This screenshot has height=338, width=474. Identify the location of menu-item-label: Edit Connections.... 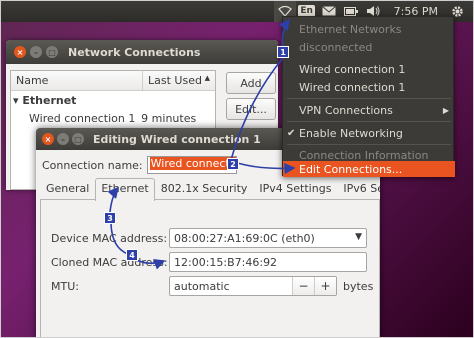
(351, 169).